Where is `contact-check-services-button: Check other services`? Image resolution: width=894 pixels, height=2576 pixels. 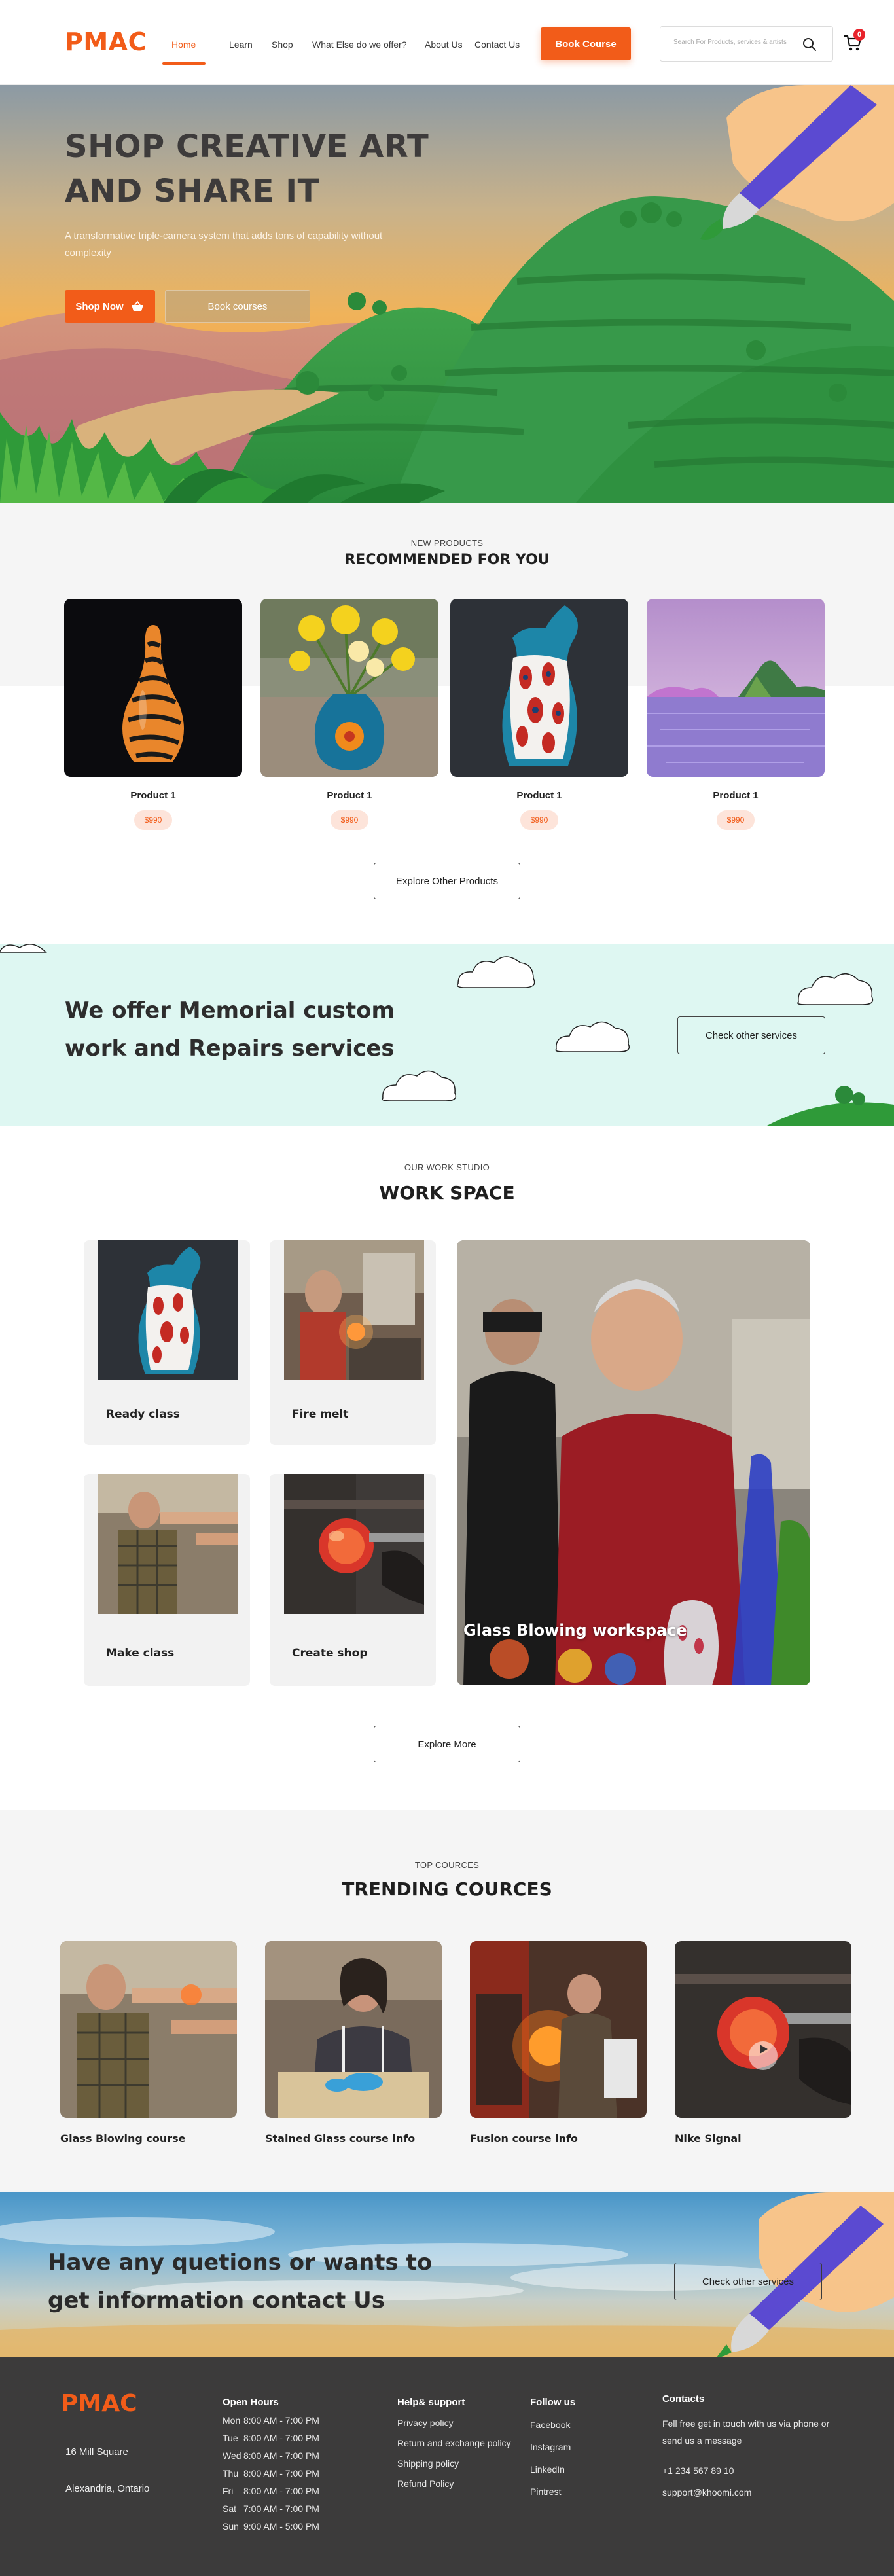
contact-check-services-button: Check other services is located at coordinates (748, 2281).